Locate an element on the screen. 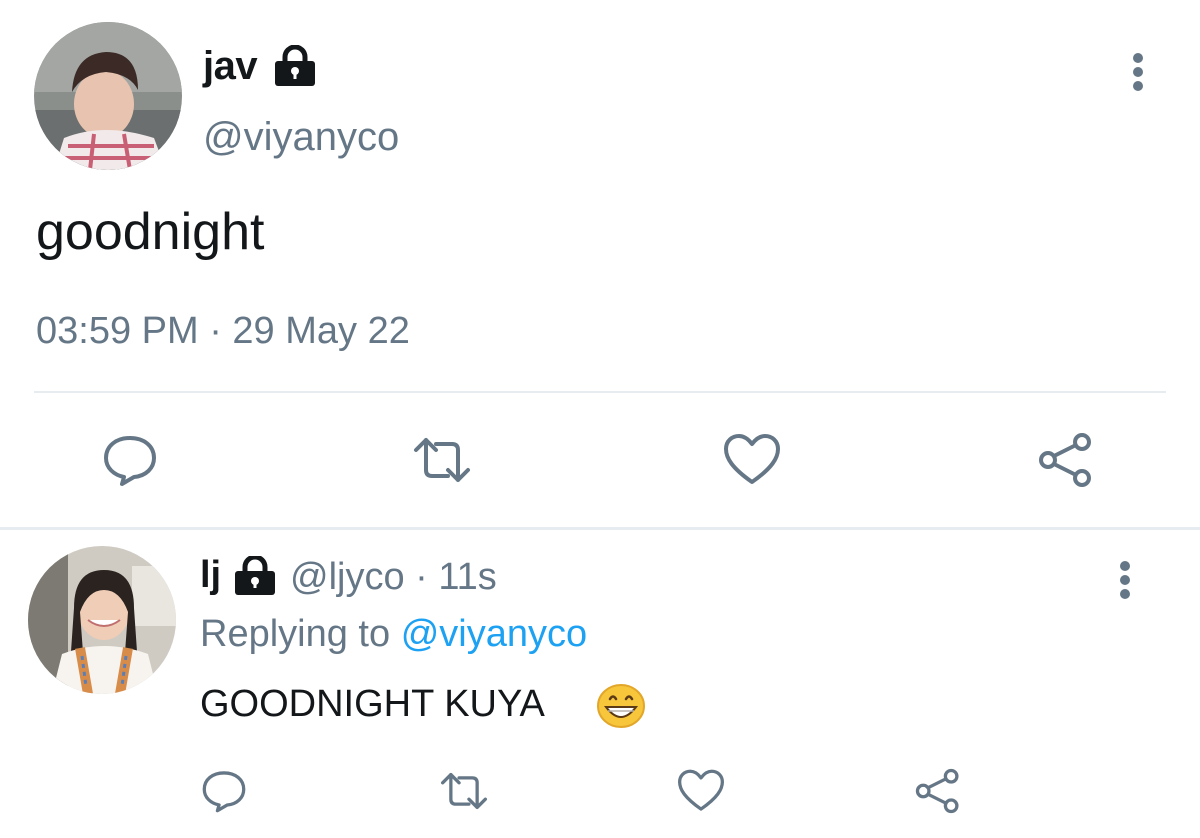 The height and width of the screenshot is (838, 1200). display-name: jav is located at coordinates (230, 66).